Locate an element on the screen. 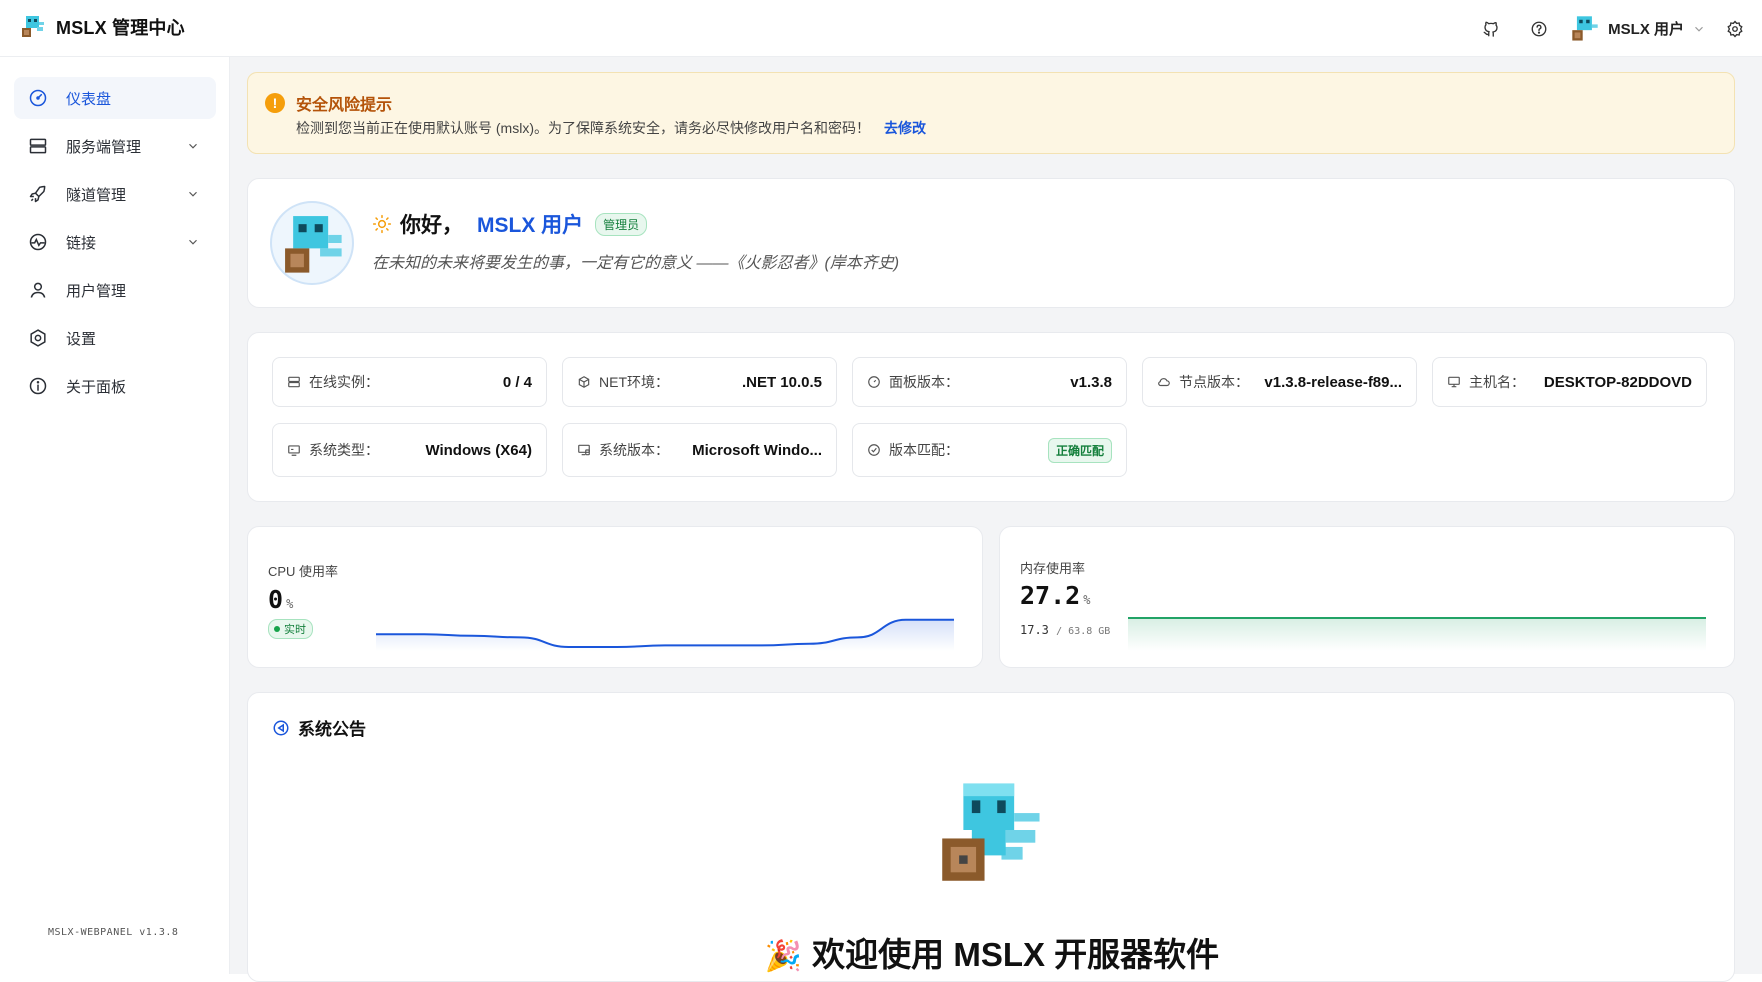  info-label: 面板版本： is located at coordinates (924, 382).